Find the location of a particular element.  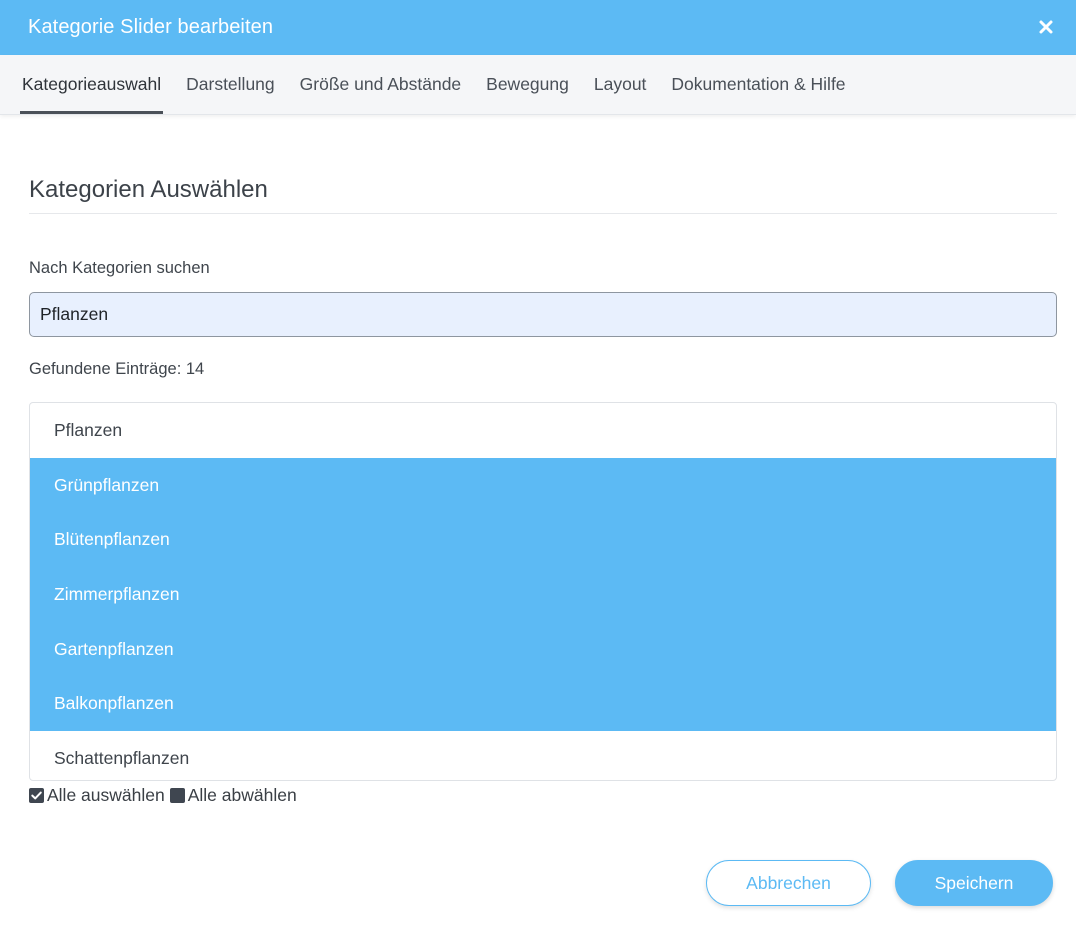

tab-dokumentation-hilfe: Dokumentation & Hilfe is located at coordinates (758, 84).